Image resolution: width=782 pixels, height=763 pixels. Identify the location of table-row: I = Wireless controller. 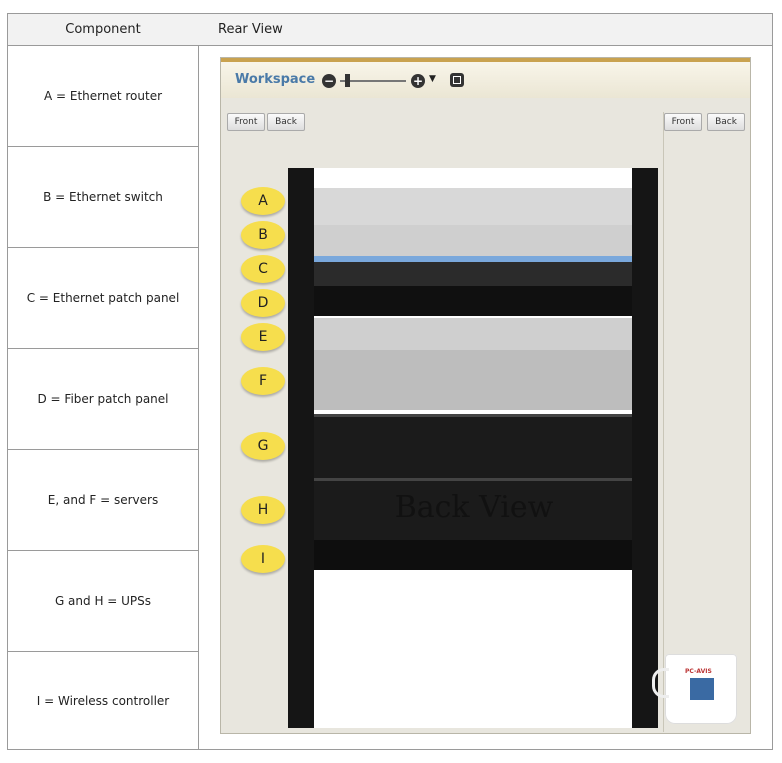
(103, 700).